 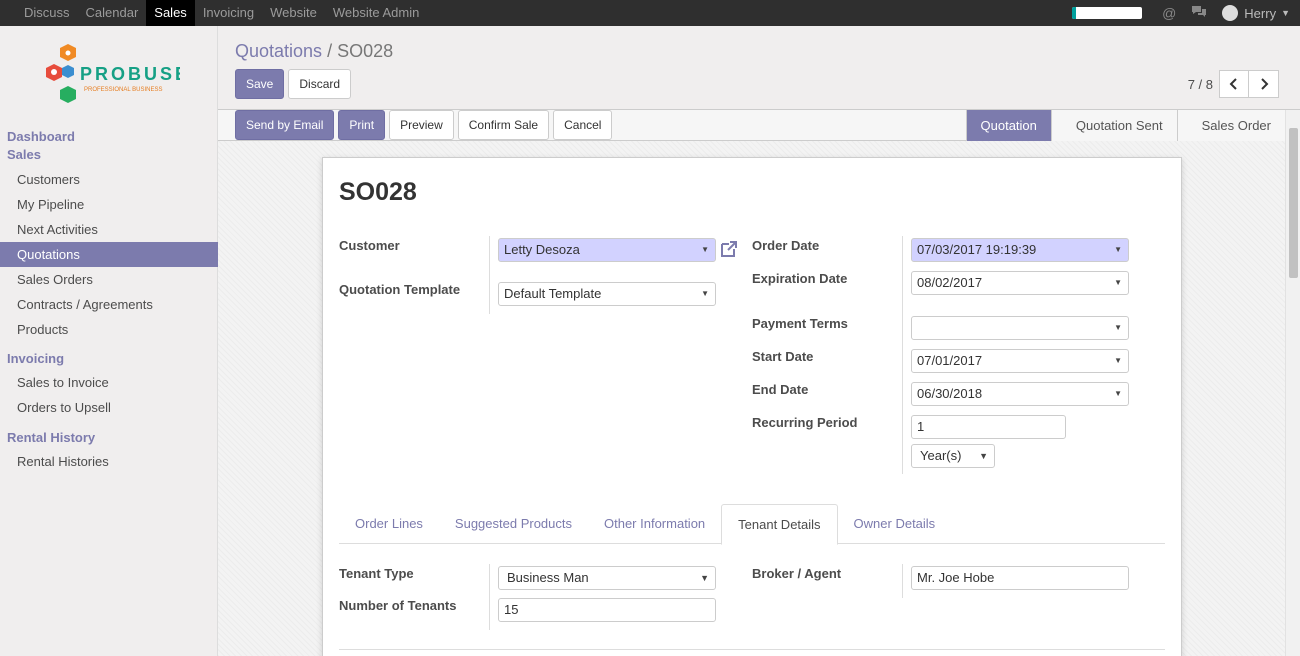 What do you see at coordinates (362, 125) in the screenshot?
I see `print-button: Print` at bounding box center [362, 125].